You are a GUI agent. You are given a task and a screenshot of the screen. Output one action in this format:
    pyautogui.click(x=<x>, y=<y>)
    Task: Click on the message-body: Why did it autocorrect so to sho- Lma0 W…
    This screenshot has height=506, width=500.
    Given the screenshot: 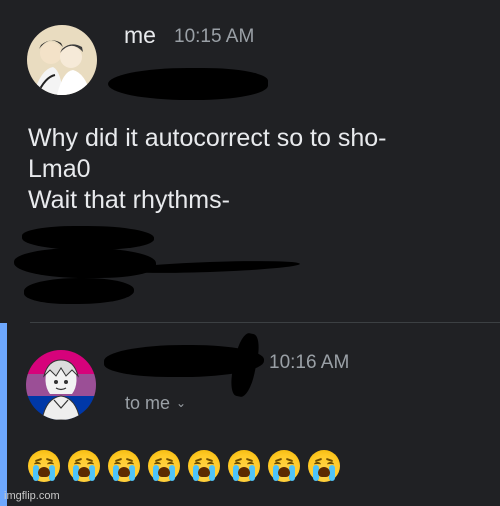 What is the action you would take?
    pyautogui.click(x=207, y=169)
    